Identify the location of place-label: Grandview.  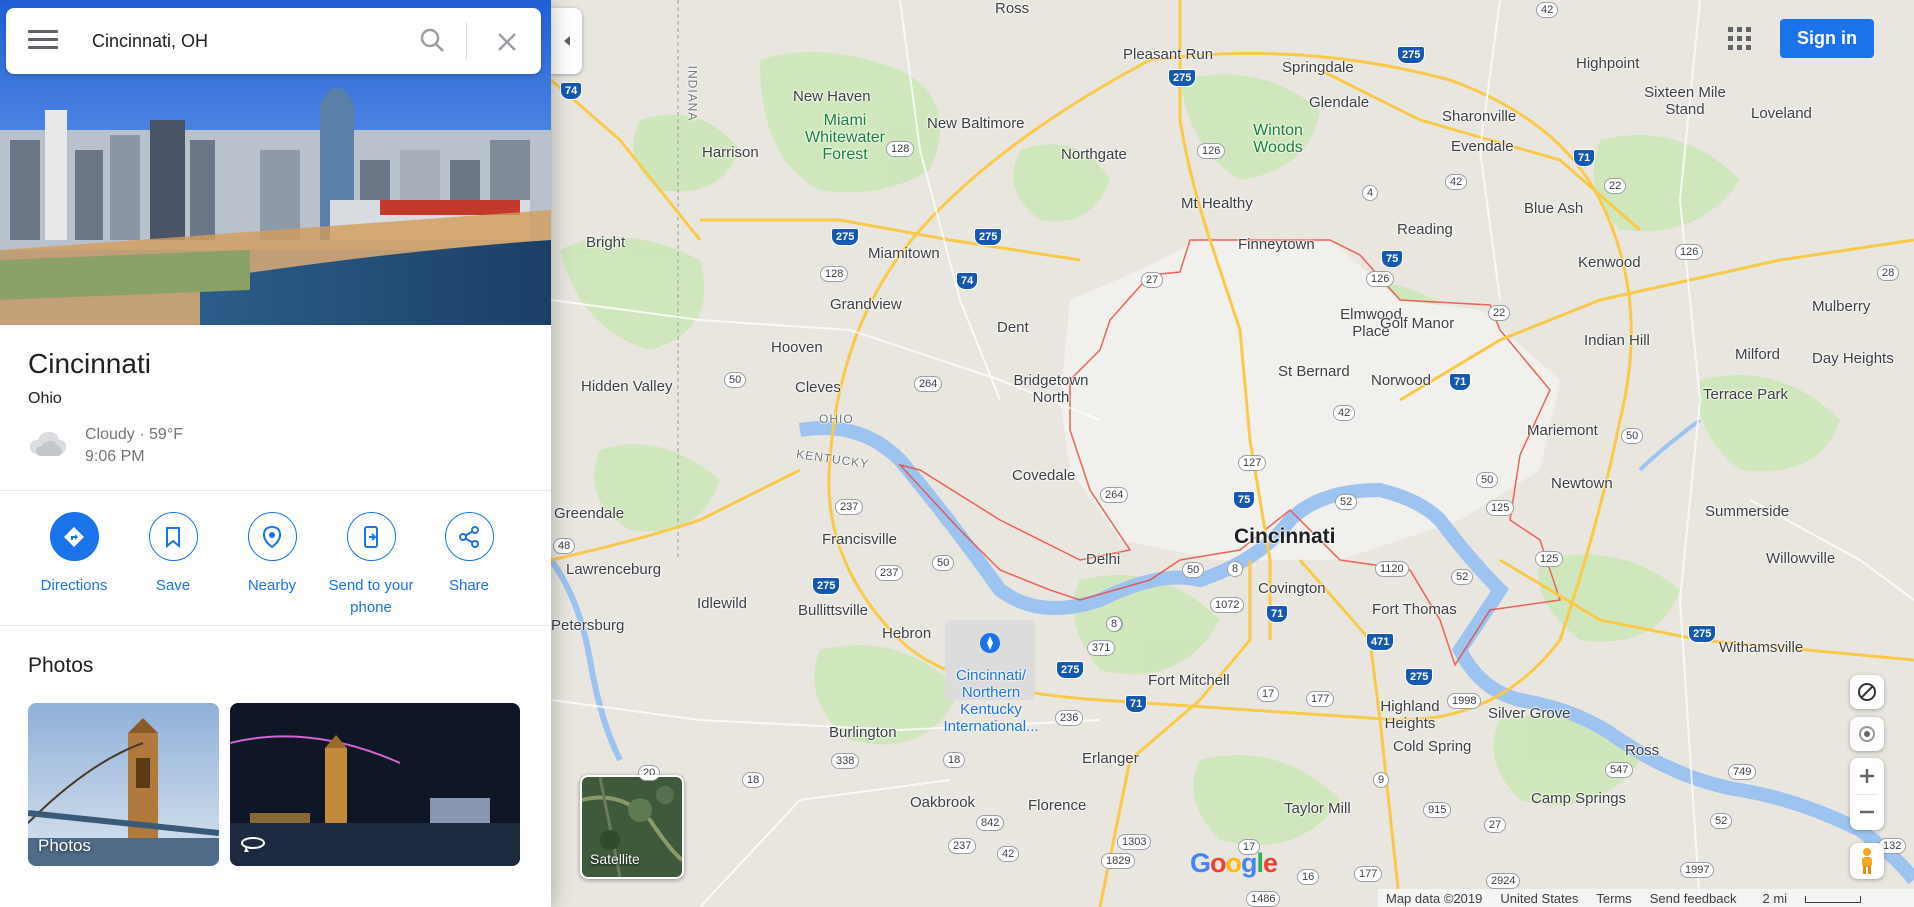
(866, 304).